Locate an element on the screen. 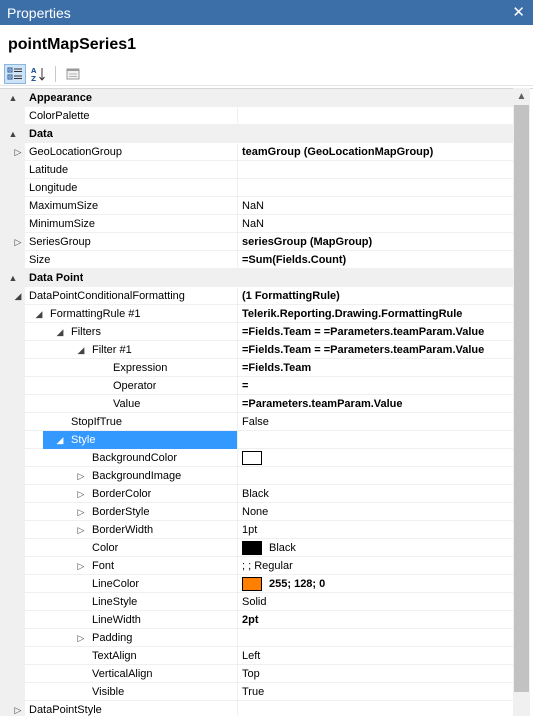  property-row: ▷ DataPointStyle is located at coordinates (256, 708).